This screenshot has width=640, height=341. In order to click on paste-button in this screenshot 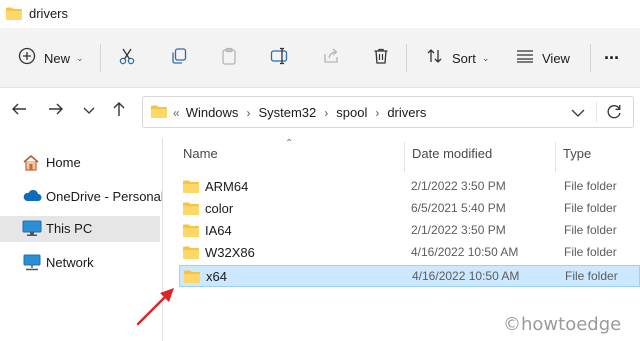, I will do `click(229, 58)`.